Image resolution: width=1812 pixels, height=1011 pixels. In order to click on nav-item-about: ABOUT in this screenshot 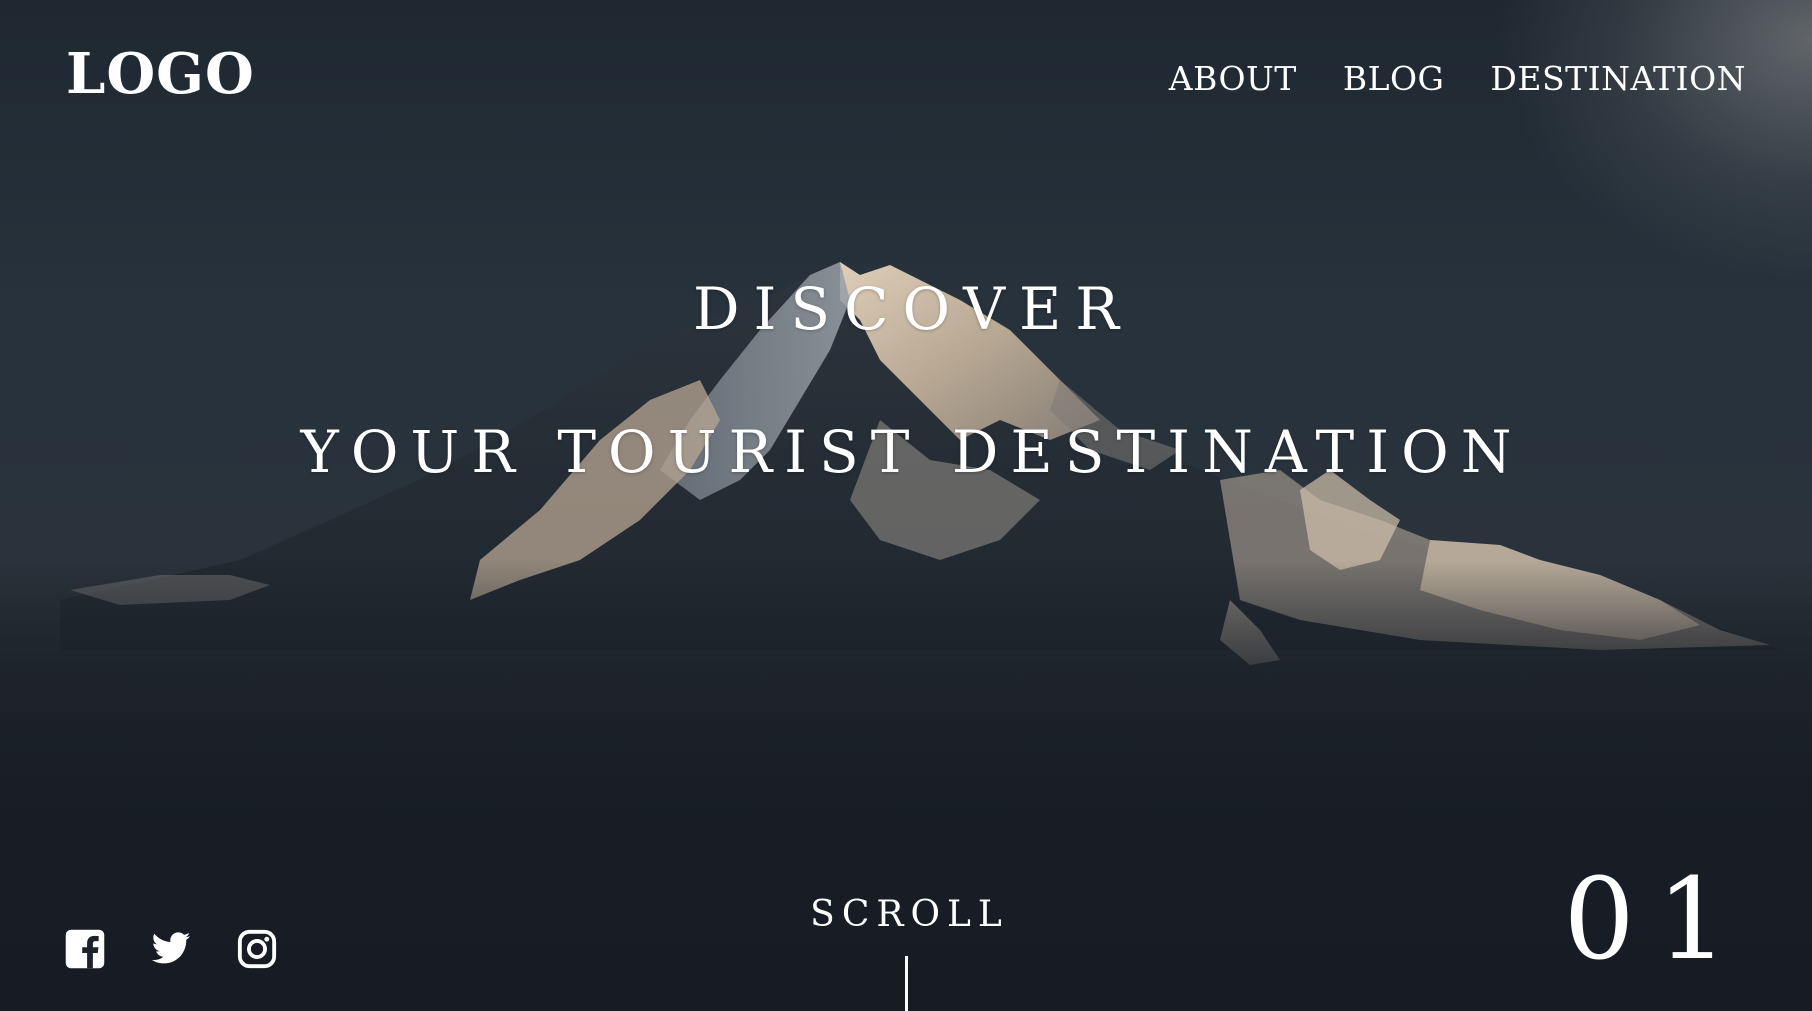, I will do `click(1233, 78)`.